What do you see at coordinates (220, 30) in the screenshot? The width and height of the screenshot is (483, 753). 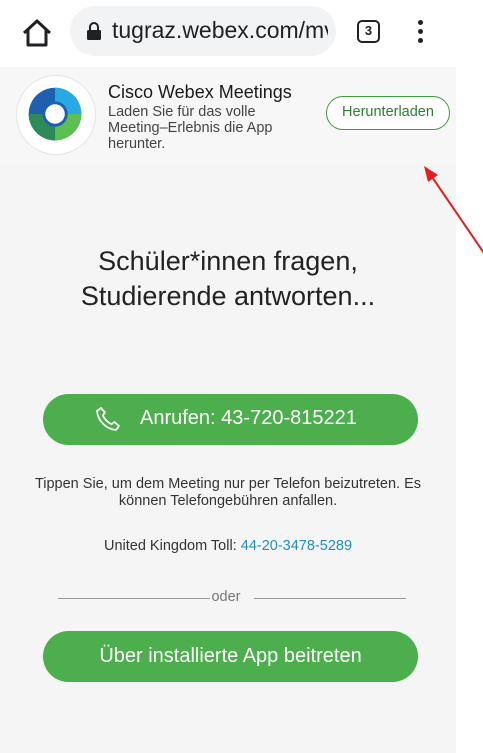 I see `url-text: tugraz.webex.com/mv` at bounding box center [220, 30].